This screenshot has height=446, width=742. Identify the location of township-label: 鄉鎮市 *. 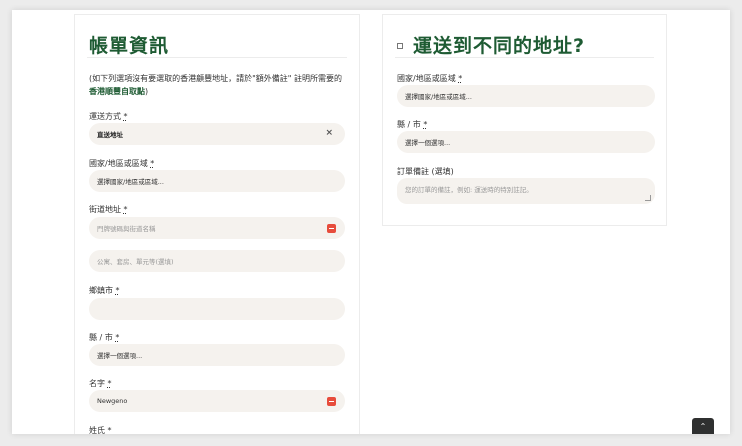
(104, 290).